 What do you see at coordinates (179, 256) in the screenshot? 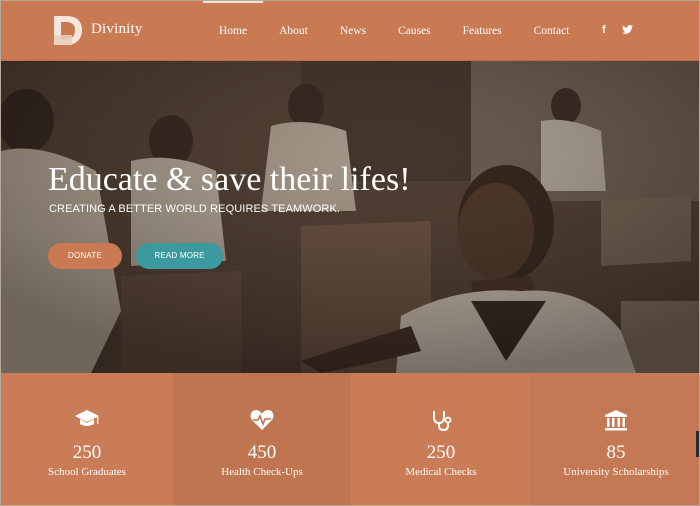
I see `read-more-button: READ MORE` at bounding box center [179, 256].